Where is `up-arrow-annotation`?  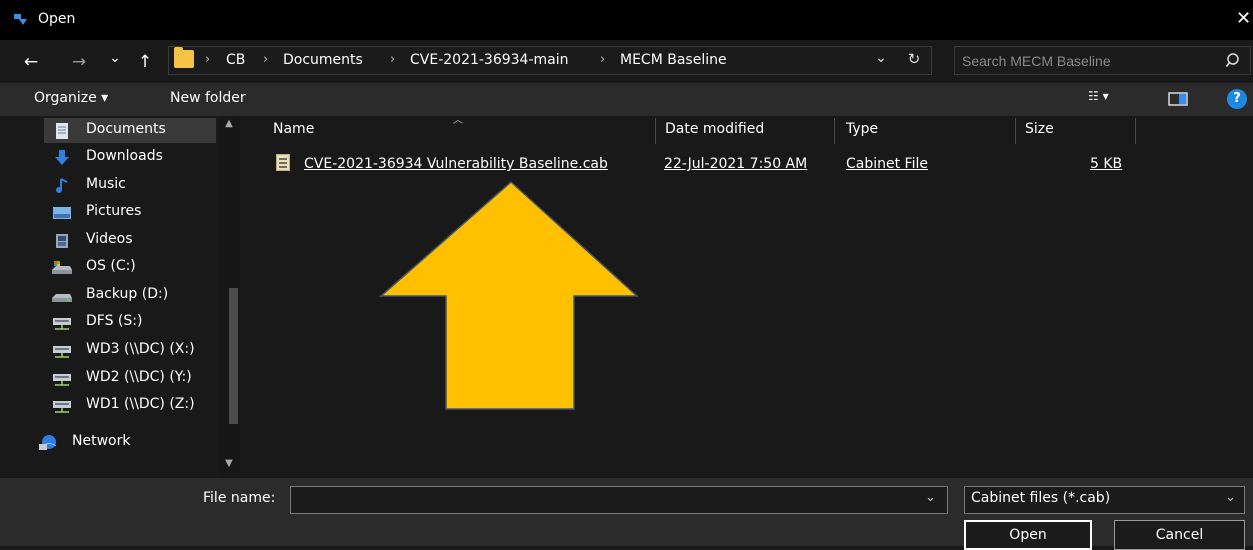 up-arrow-annotation is located at coordinates (509, 295).